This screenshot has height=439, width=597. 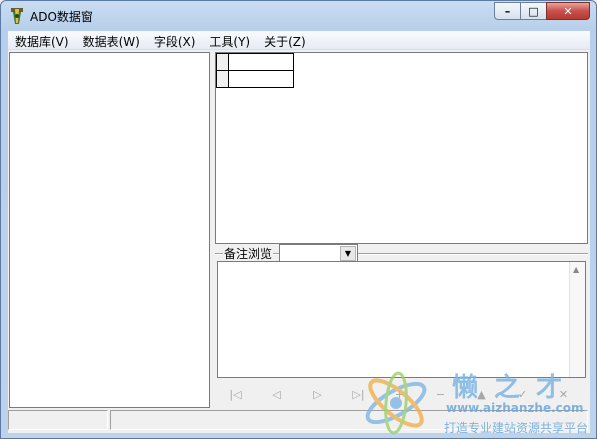 I want to click on menu-tools: 工具(Y), so click(x=229, y=40).